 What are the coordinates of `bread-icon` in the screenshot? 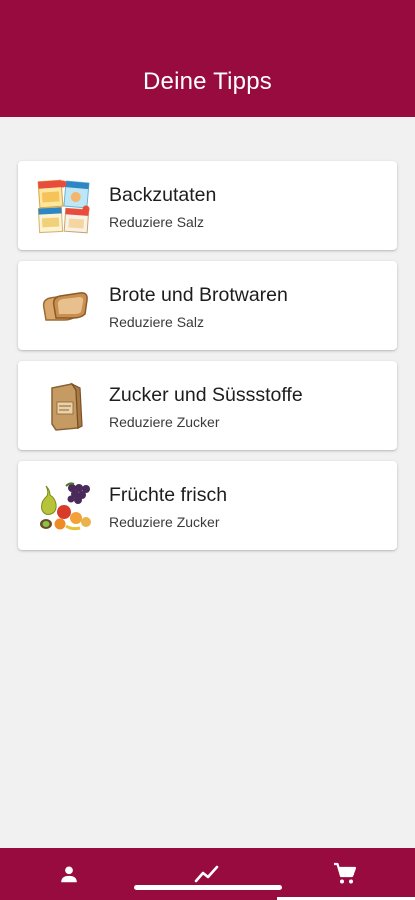 It's located at (65, 306).